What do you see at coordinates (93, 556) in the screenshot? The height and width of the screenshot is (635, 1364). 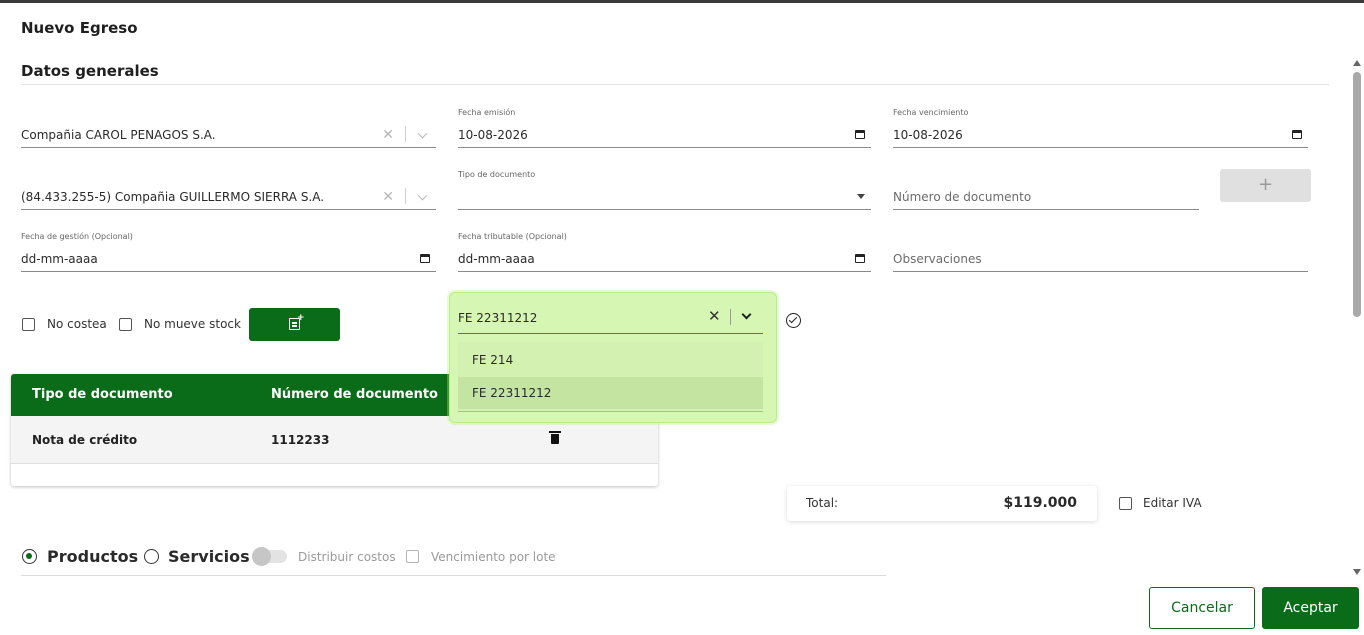 I see `productos-label: Productos` at bounding box center [93, 556].